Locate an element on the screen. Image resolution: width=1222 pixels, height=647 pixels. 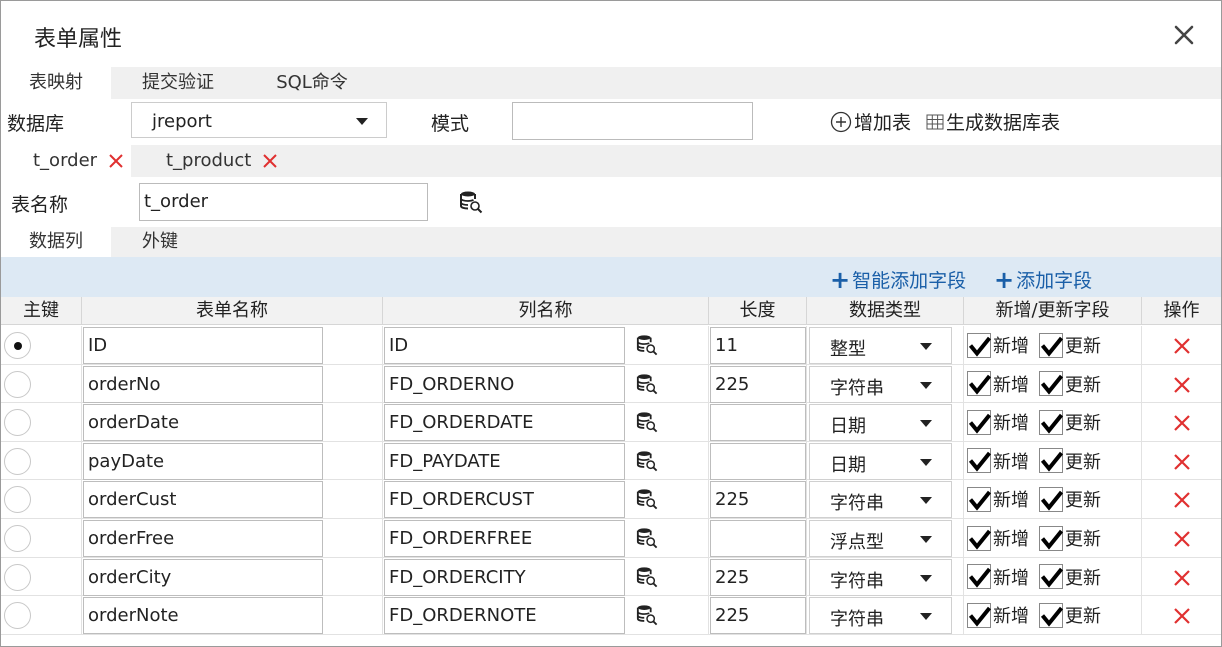
column-name-input: ID is located at coordinates (504, 345).